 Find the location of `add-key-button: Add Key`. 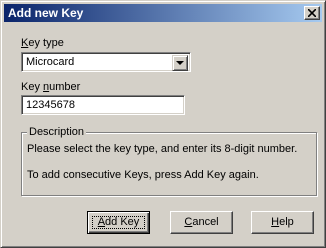

add-key-button: Add Key is located at coordinates (118, 222).